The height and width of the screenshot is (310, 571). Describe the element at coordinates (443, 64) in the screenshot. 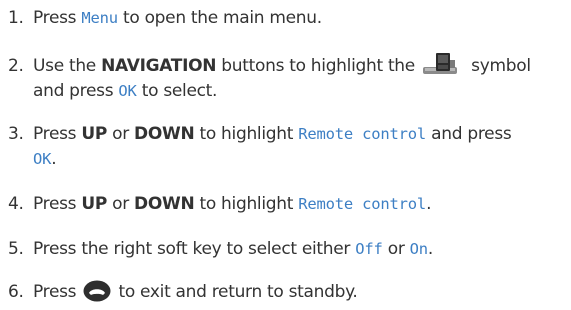

I see `settings-symbol-icon` at that location.